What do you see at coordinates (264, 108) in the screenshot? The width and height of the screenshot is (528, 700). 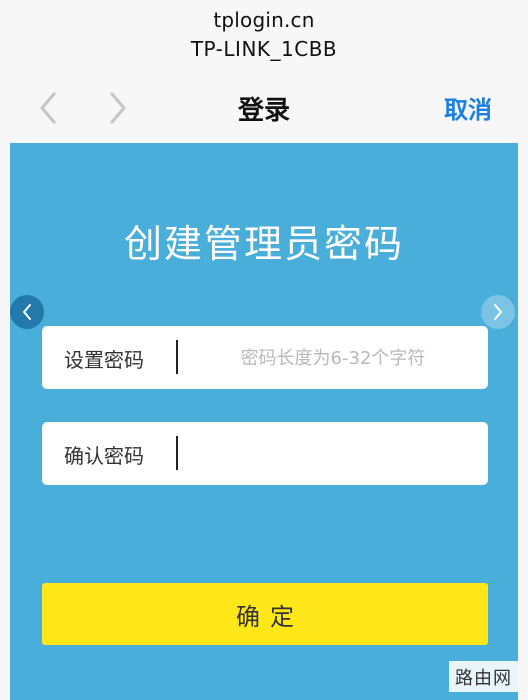 I see `navigation-bar: 登录 取消` at bounding box center [264, 108].